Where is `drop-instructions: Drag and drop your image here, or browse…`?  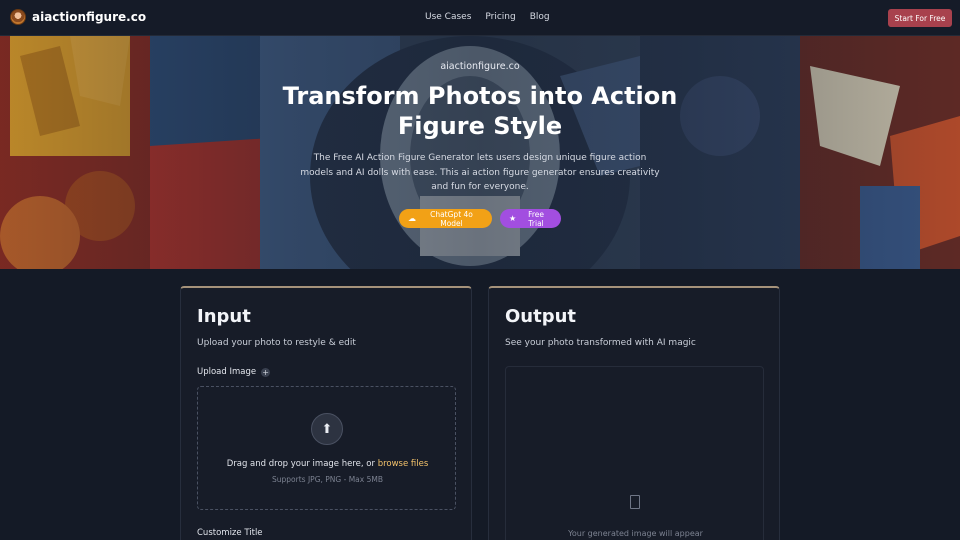
drop-instructions: Drag and drop your image here, or browse… is located at coordinates (327, 464).